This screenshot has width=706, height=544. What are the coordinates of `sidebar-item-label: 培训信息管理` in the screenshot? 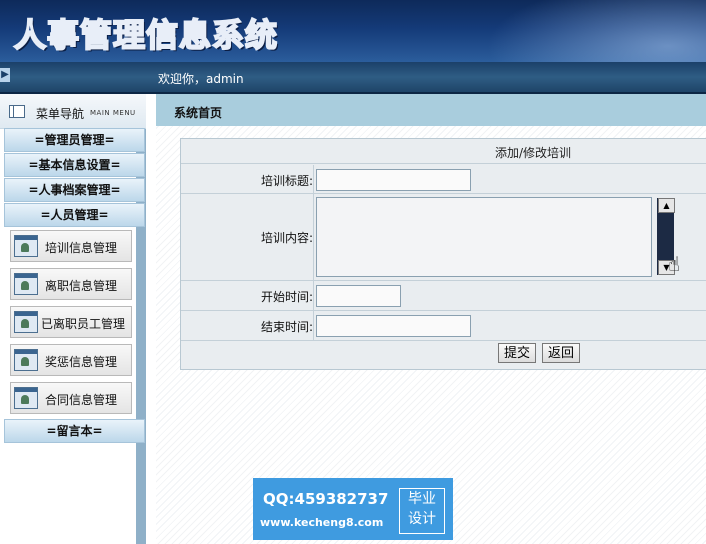 It's located at (81, 248).